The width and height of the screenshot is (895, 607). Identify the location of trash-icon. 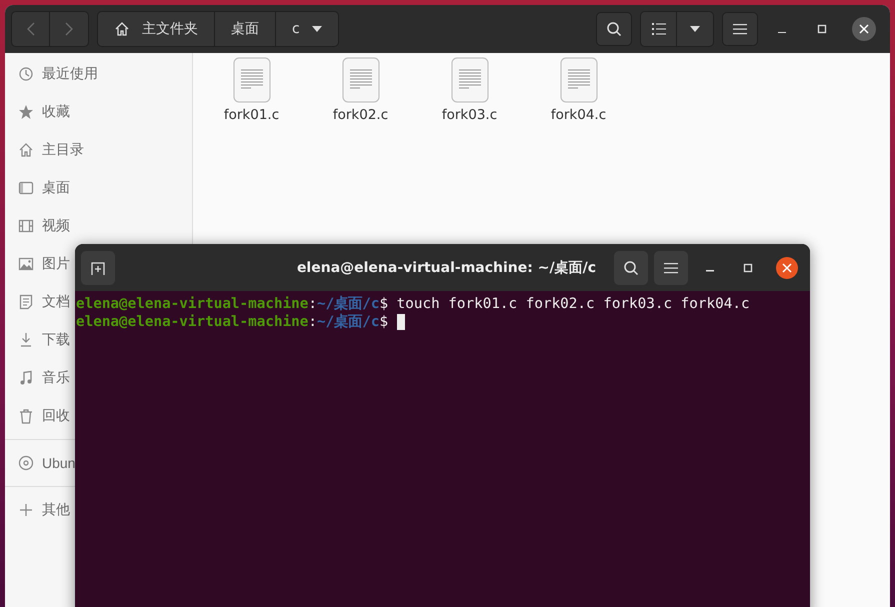
(26, 416).